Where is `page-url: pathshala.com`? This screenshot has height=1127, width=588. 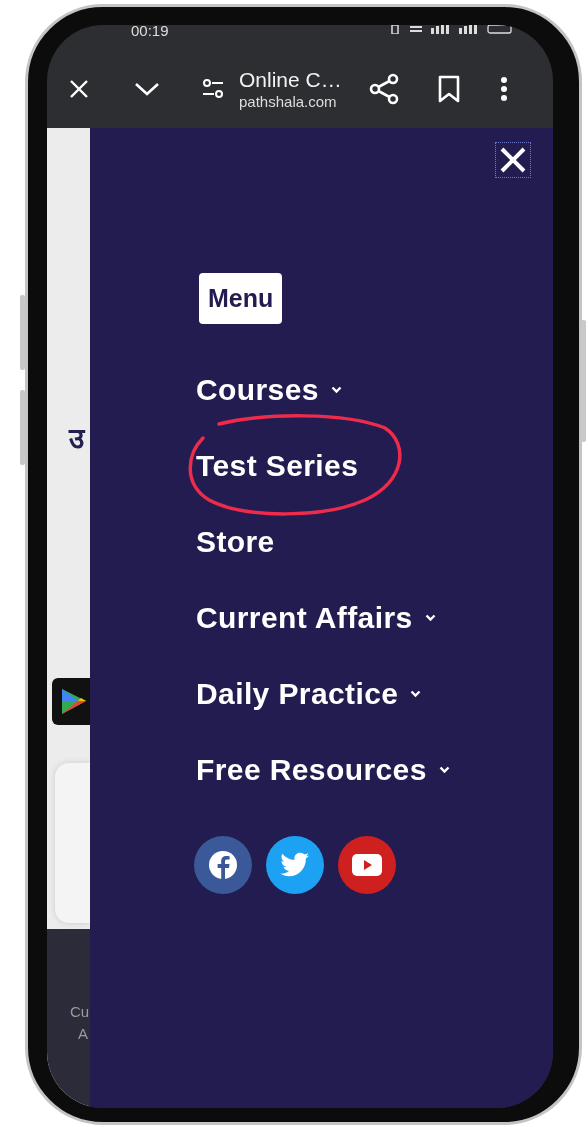 page-url: pathshala.com is located at coordinates (288, 101).